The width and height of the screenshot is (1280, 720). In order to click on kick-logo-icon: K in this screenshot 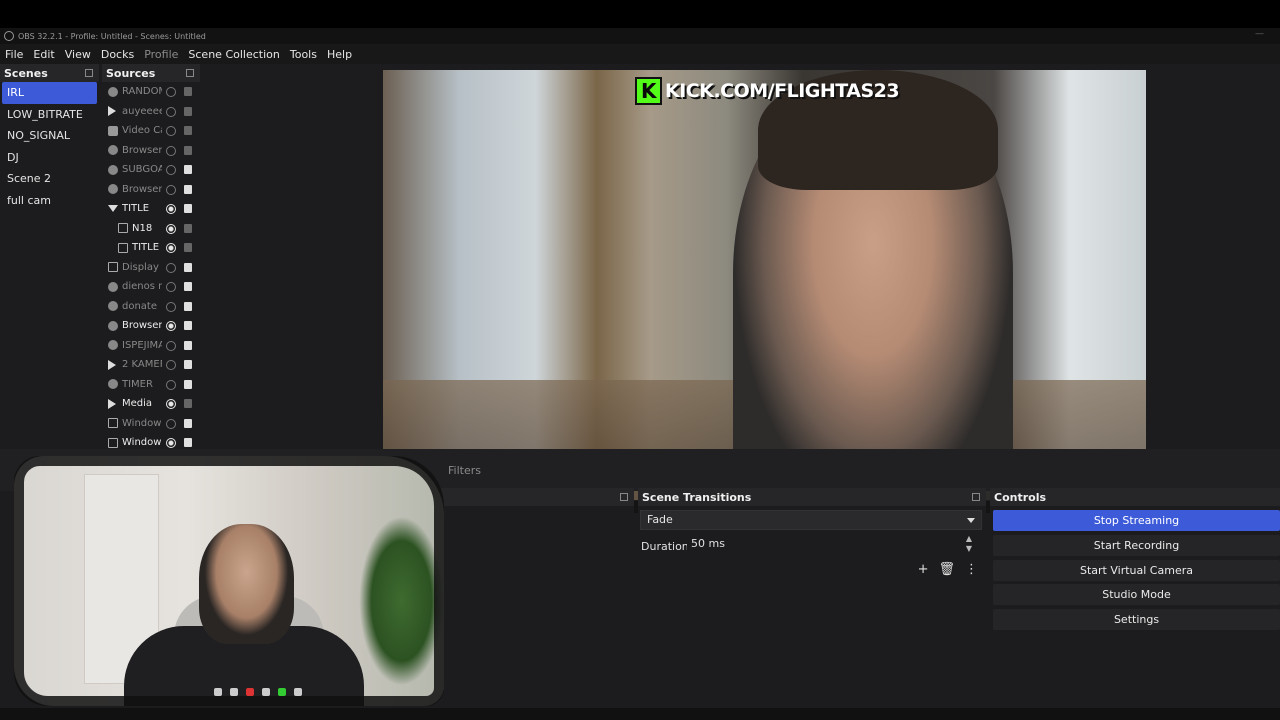, I will do `click(648, 91)`.